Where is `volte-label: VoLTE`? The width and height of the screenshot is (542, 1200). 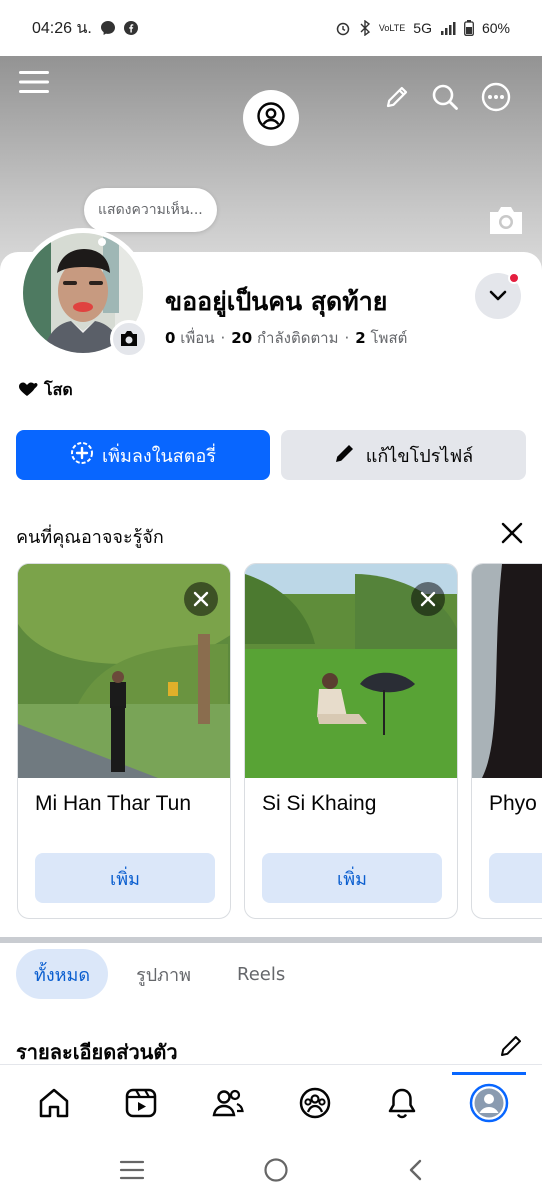 volte-label: VoLTE is located at coordinates (392, 27).